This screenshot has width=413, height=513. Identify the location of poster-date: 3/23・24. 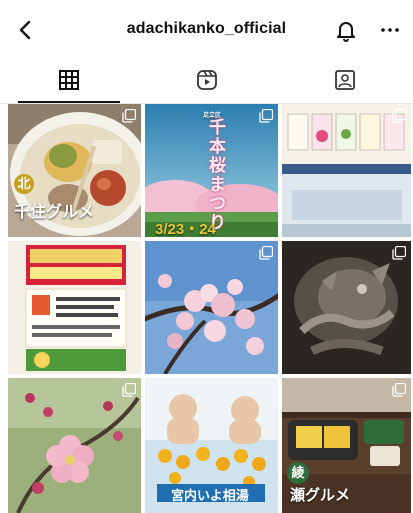
(185, 229).